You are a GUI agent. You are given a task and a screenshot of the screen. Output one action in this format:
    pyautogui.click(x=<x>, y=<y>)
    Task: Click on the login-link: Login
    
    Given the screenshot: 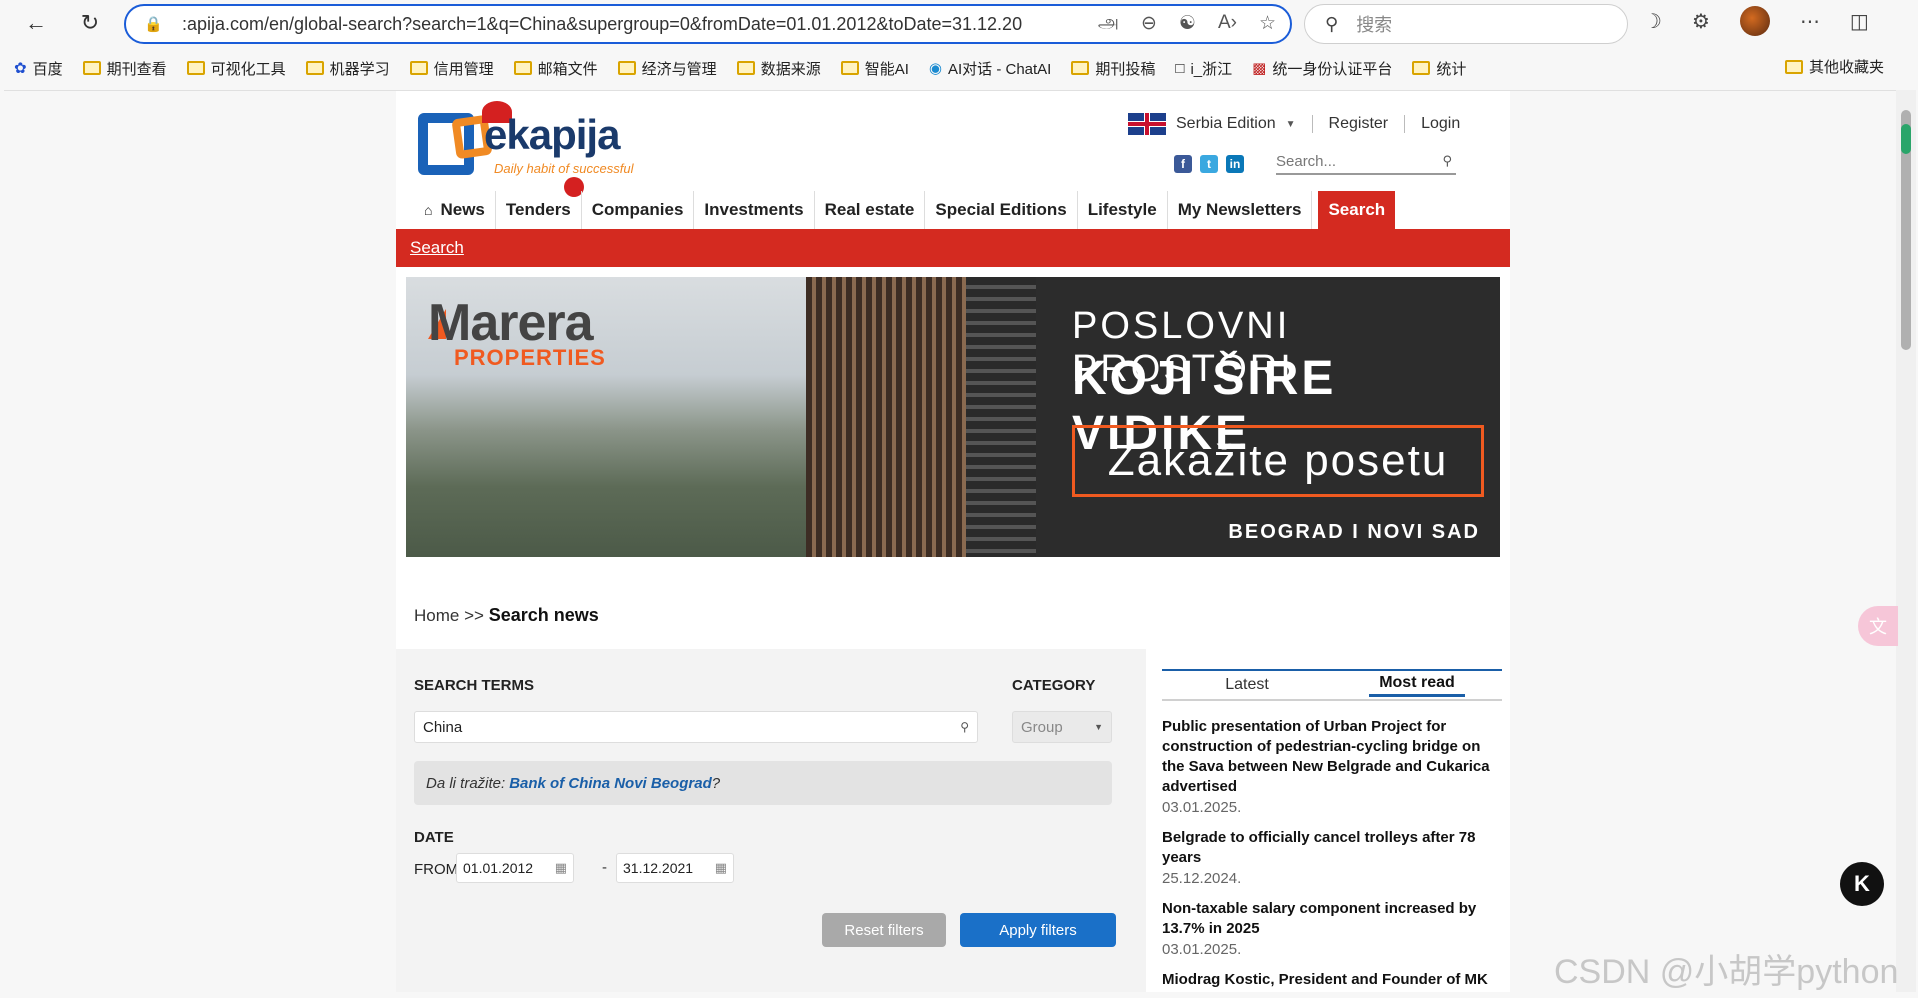 What is the action you would take?
    pyautogui.click(x=1440, y=124)
    